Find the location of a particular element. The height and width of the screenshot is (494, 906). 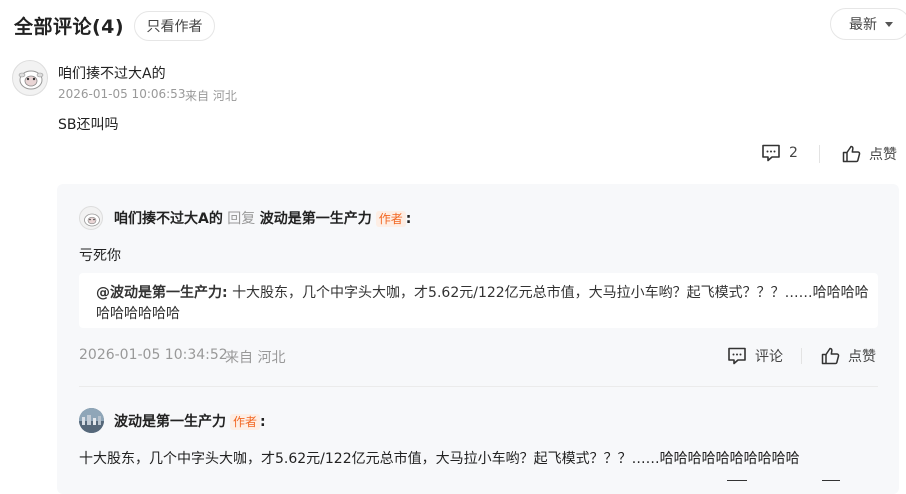

reply-like-button: 点赞 is located at coordinates (848, 356).